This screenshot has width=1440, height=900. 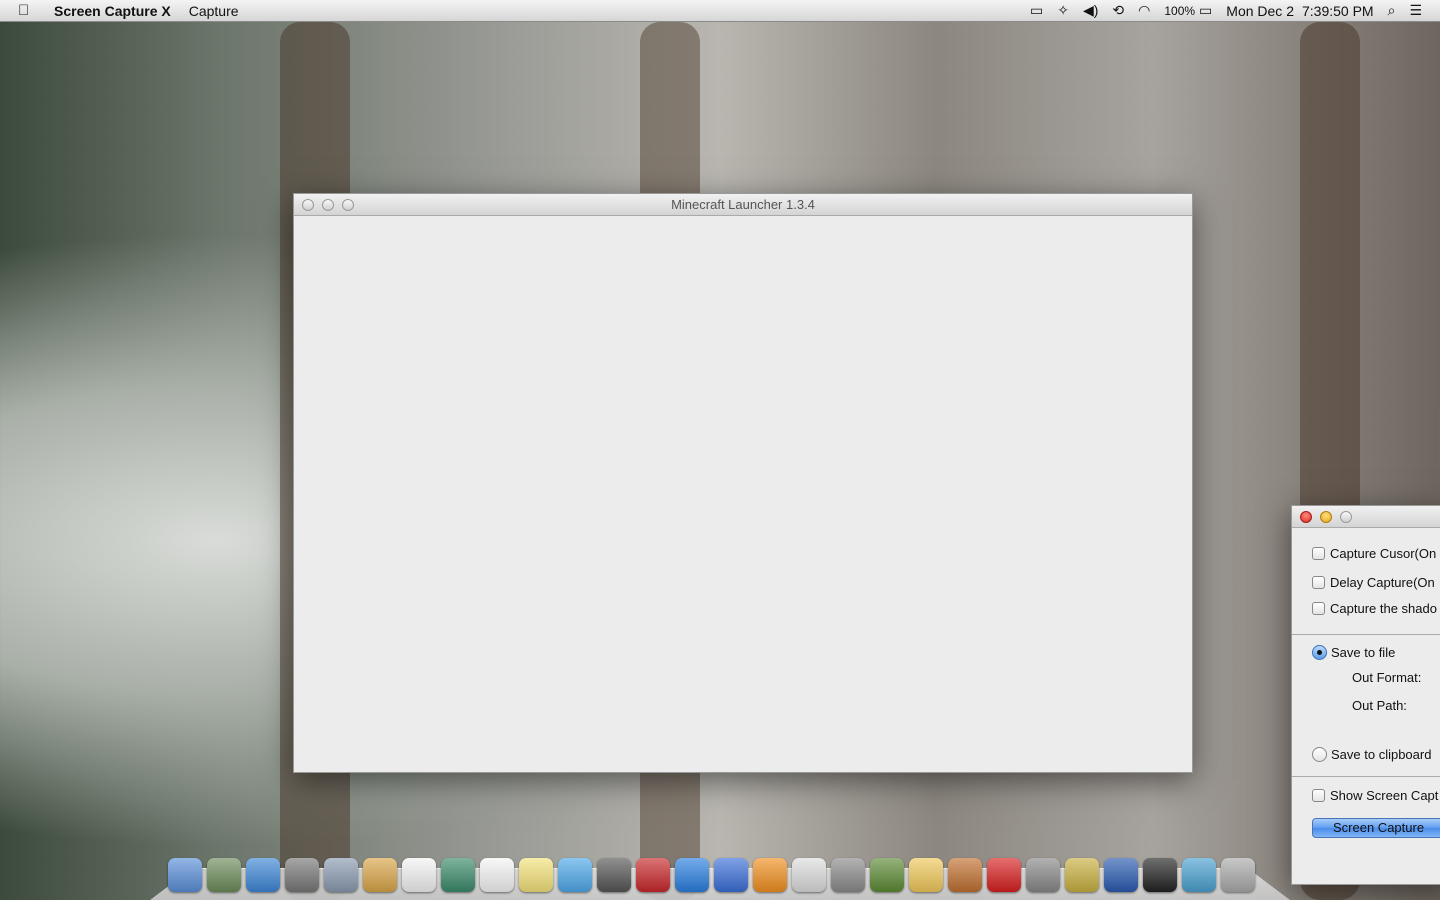 I want to click on spotlight-icon: ⌕, so click(x=1392, y=10).